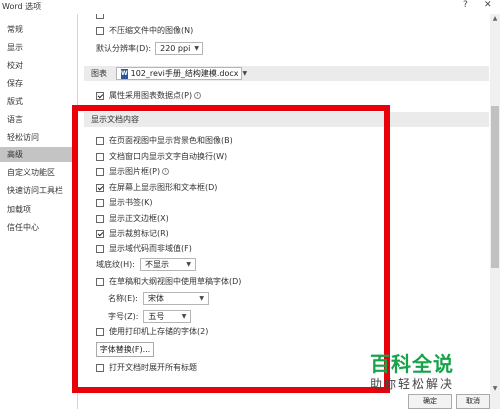  I want to click on info-icon: i, so click(198, 95).